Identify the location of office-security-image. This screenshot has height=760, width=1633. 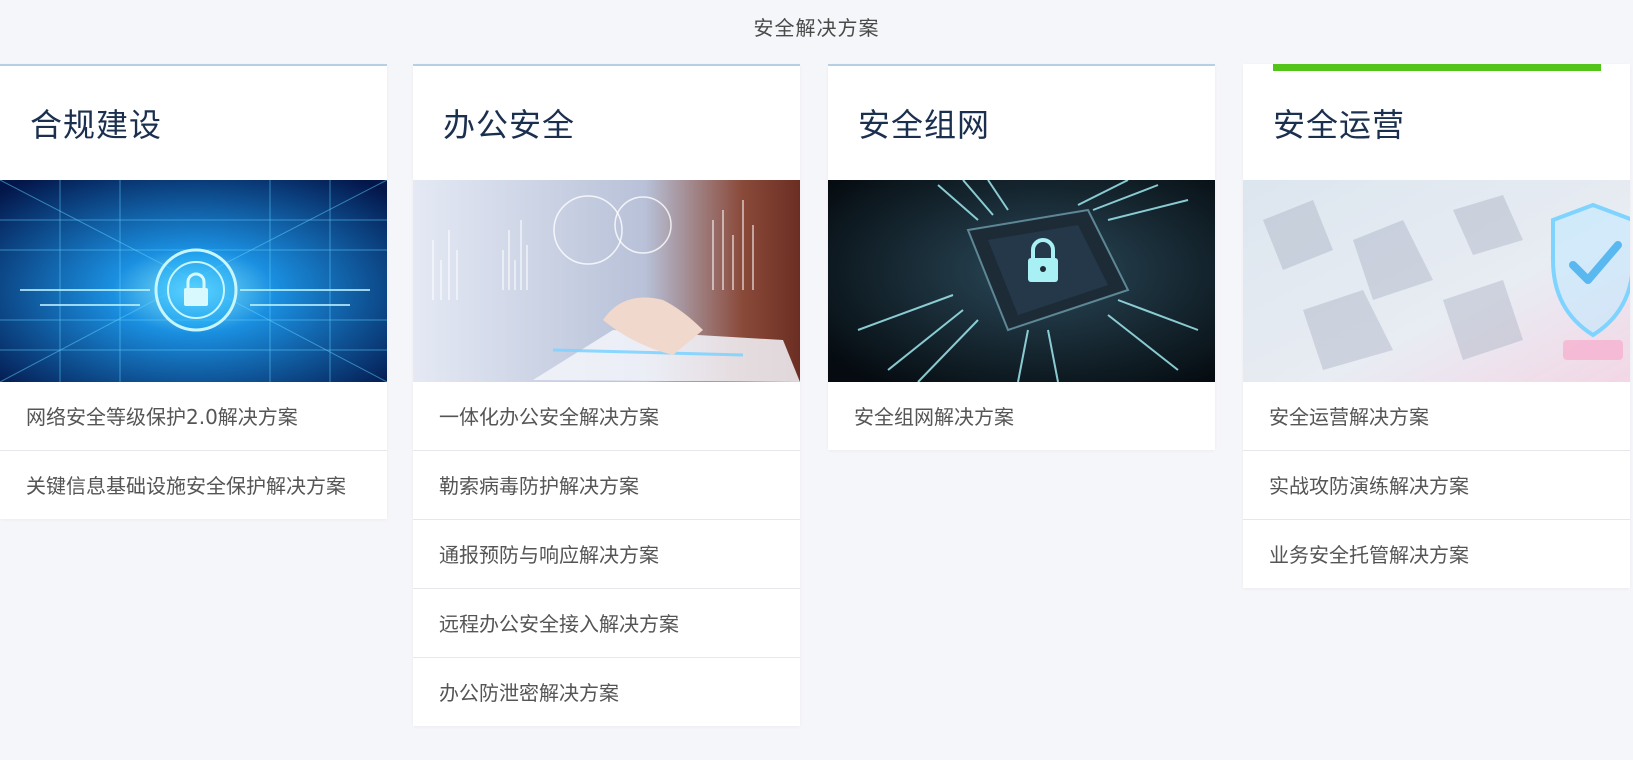
(606, 281).